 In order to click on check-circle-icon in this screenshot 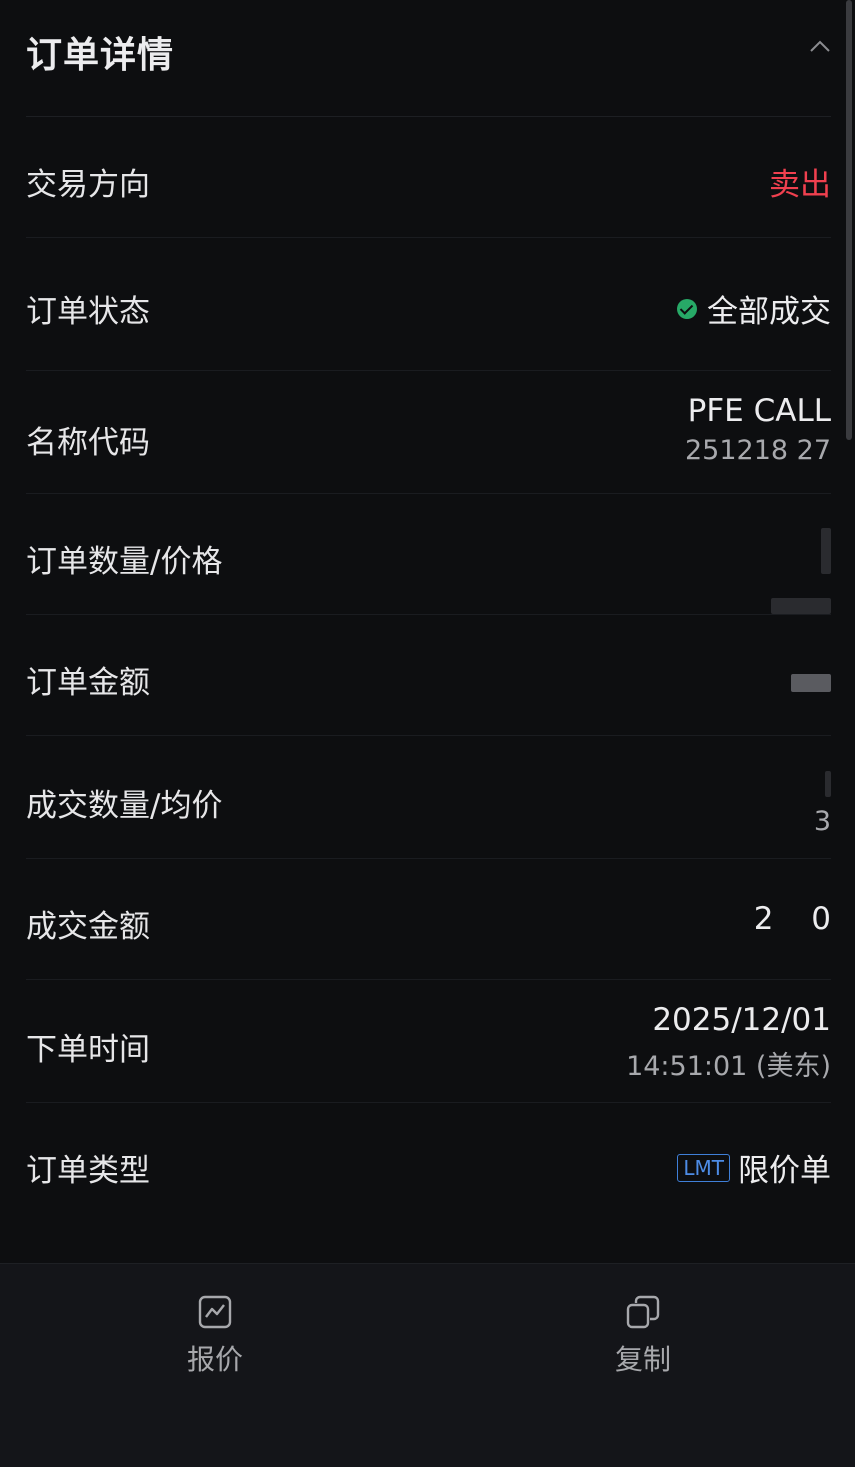, I will do `click(687, 308)`.